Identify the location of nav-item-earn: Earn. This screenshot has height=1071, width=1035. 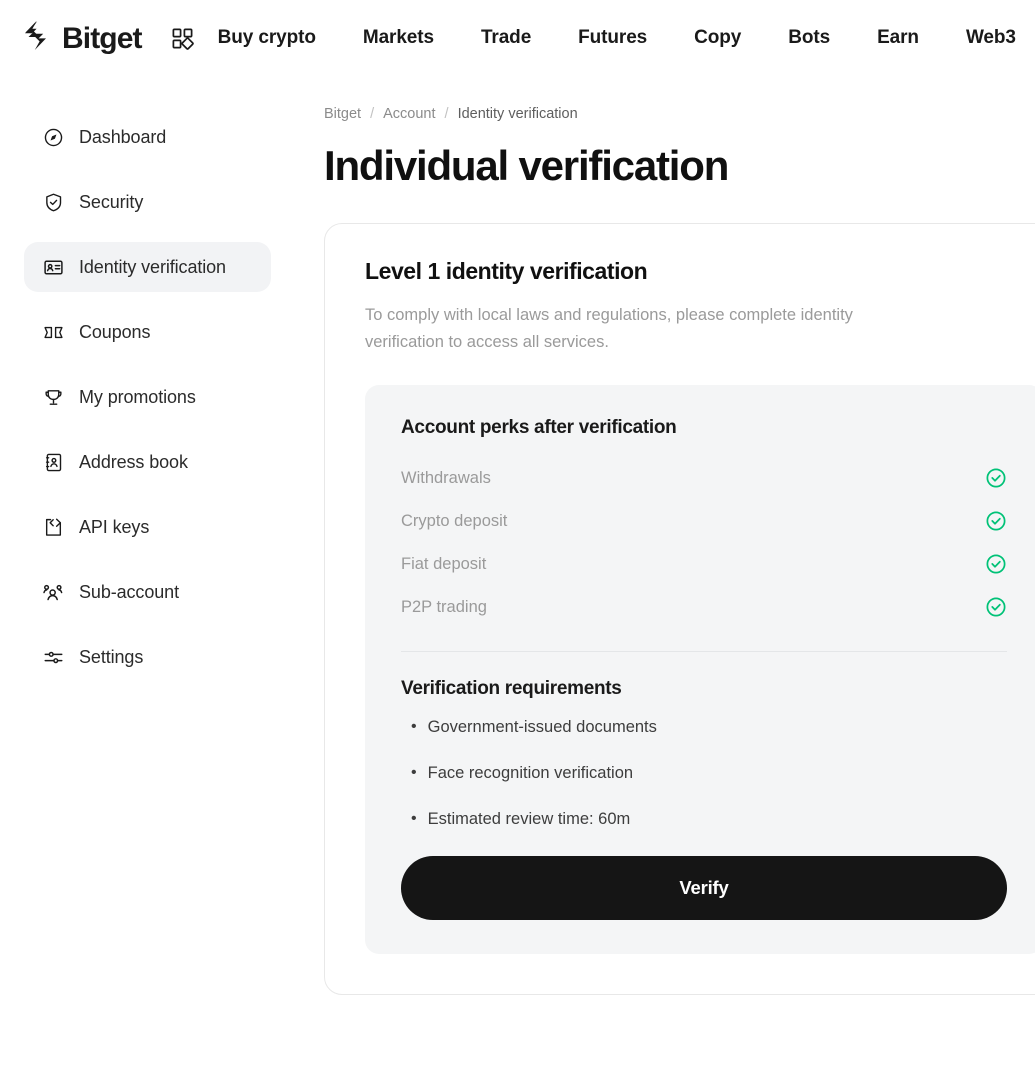
(898, 38).